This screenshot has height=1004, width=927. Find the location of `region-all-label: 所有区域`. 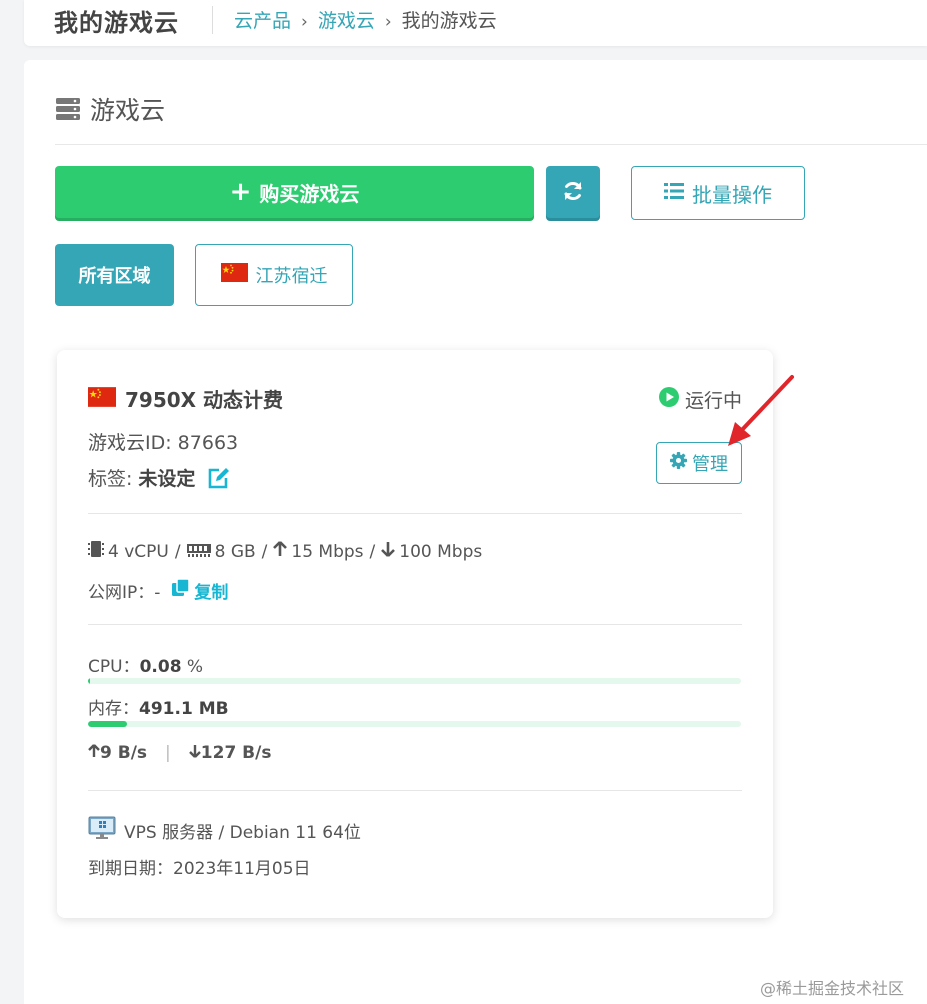

region-all-label: 所有区域 is located at coordinates (114, 276).